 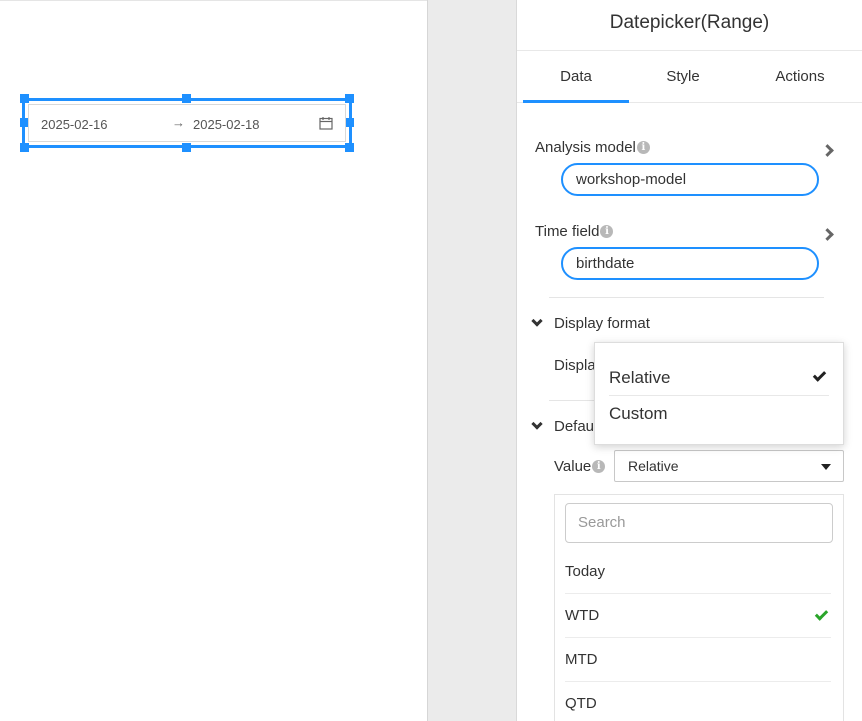 I want to click on list-item-label: MTD, so click(x=581, y=659).